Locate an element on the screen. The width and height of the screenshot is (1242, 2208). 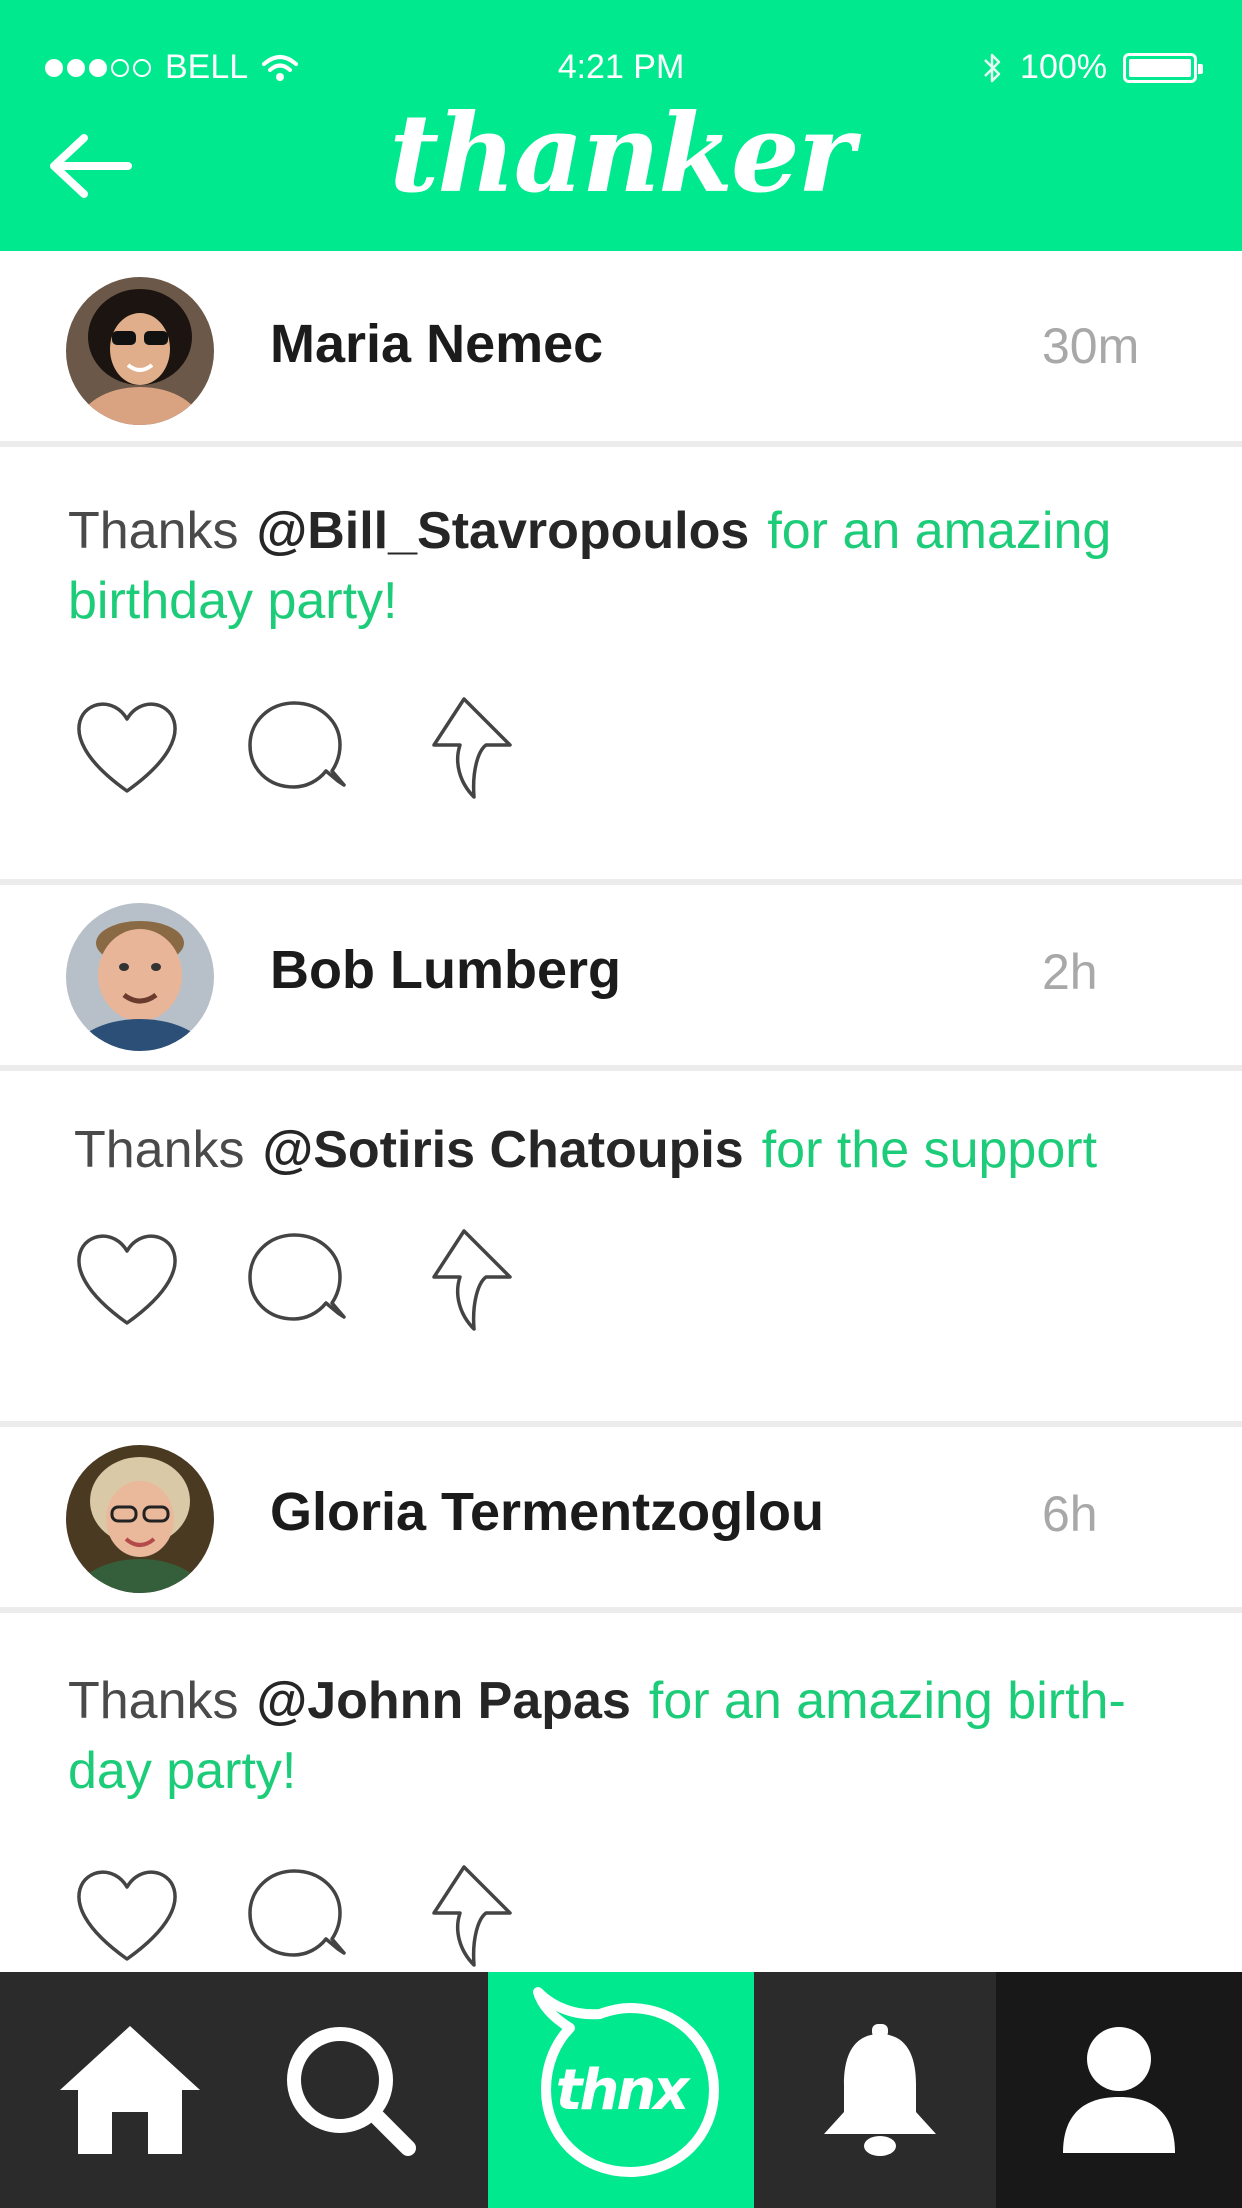
thnx-label: thnx is located at coordinates (622, 2090).